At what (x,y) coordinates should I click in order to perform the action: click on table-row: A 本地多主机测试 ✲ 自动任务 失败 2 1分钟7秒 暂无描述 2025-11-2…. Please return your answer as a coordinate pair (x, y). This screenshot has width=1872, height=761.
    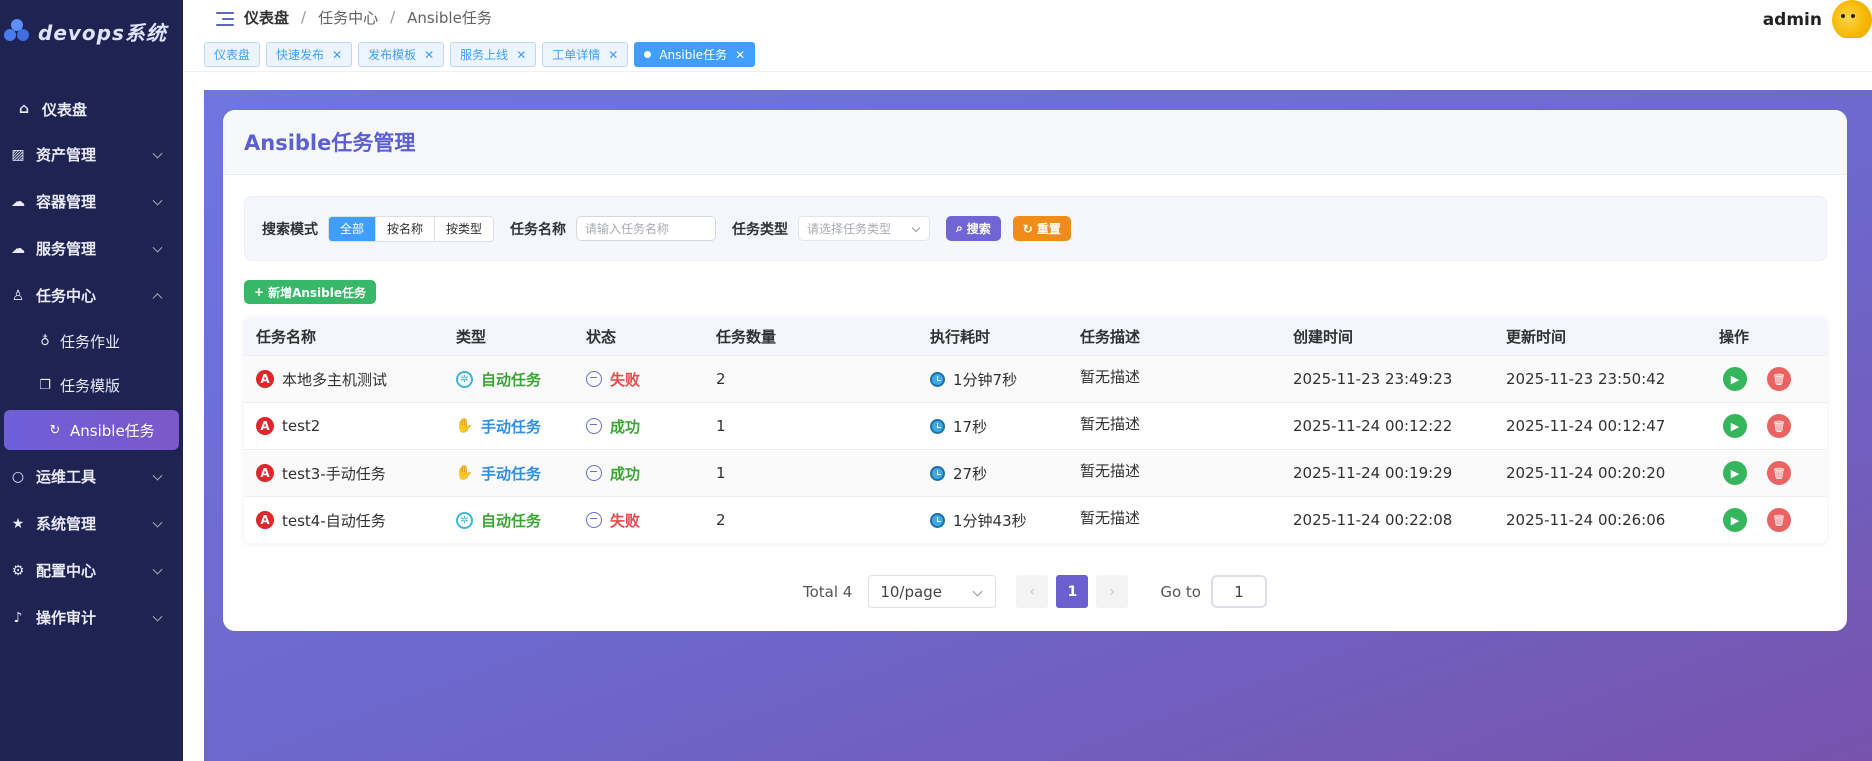
    Looking at the image, I should click on (1035, 378).